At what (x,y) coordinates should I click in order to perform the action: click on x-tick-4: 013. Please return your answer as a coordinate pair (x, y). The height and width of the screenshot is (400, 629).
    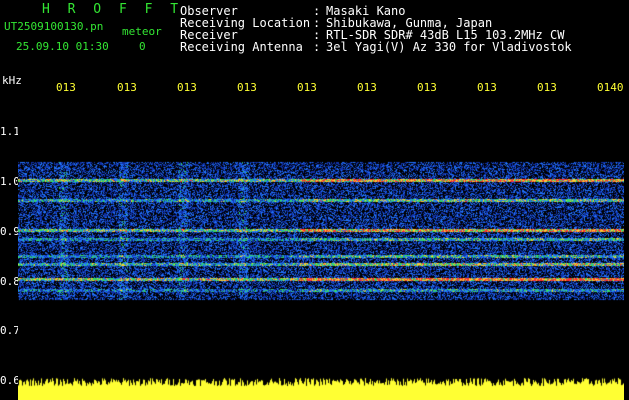
    Looking at the image, I should click on (247, 87).